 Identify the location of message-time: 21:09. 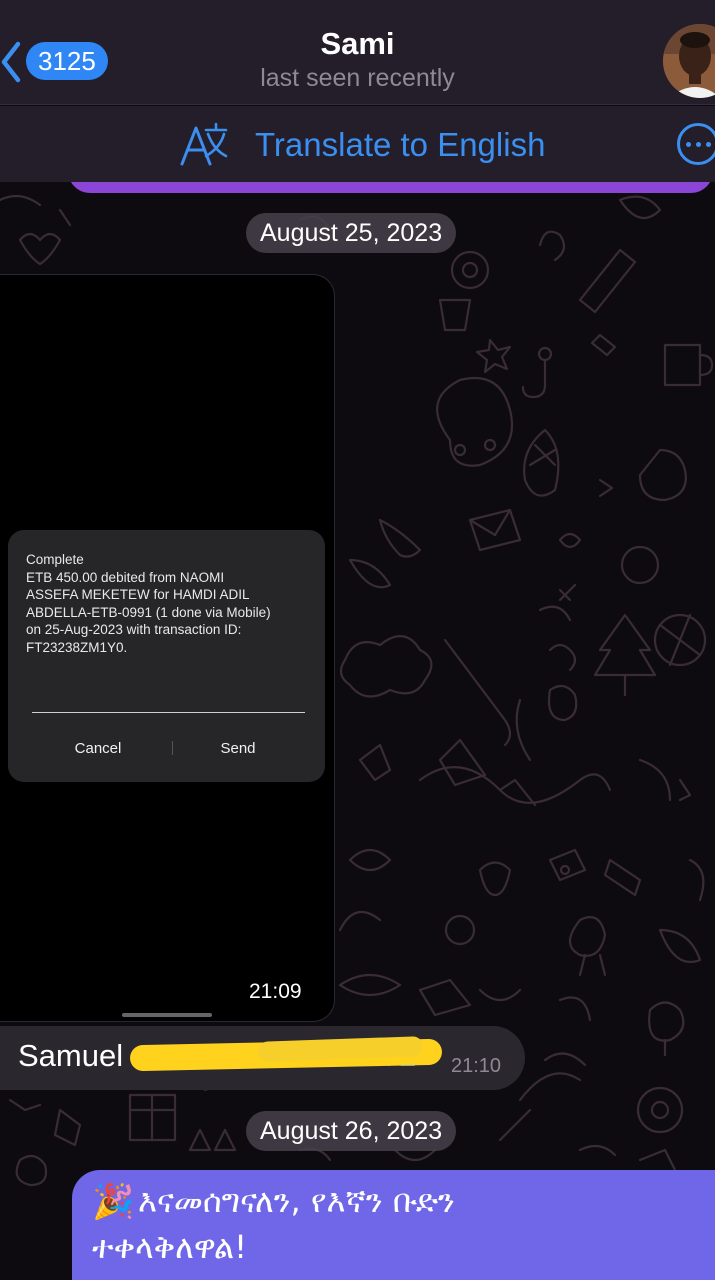
(275, 991).